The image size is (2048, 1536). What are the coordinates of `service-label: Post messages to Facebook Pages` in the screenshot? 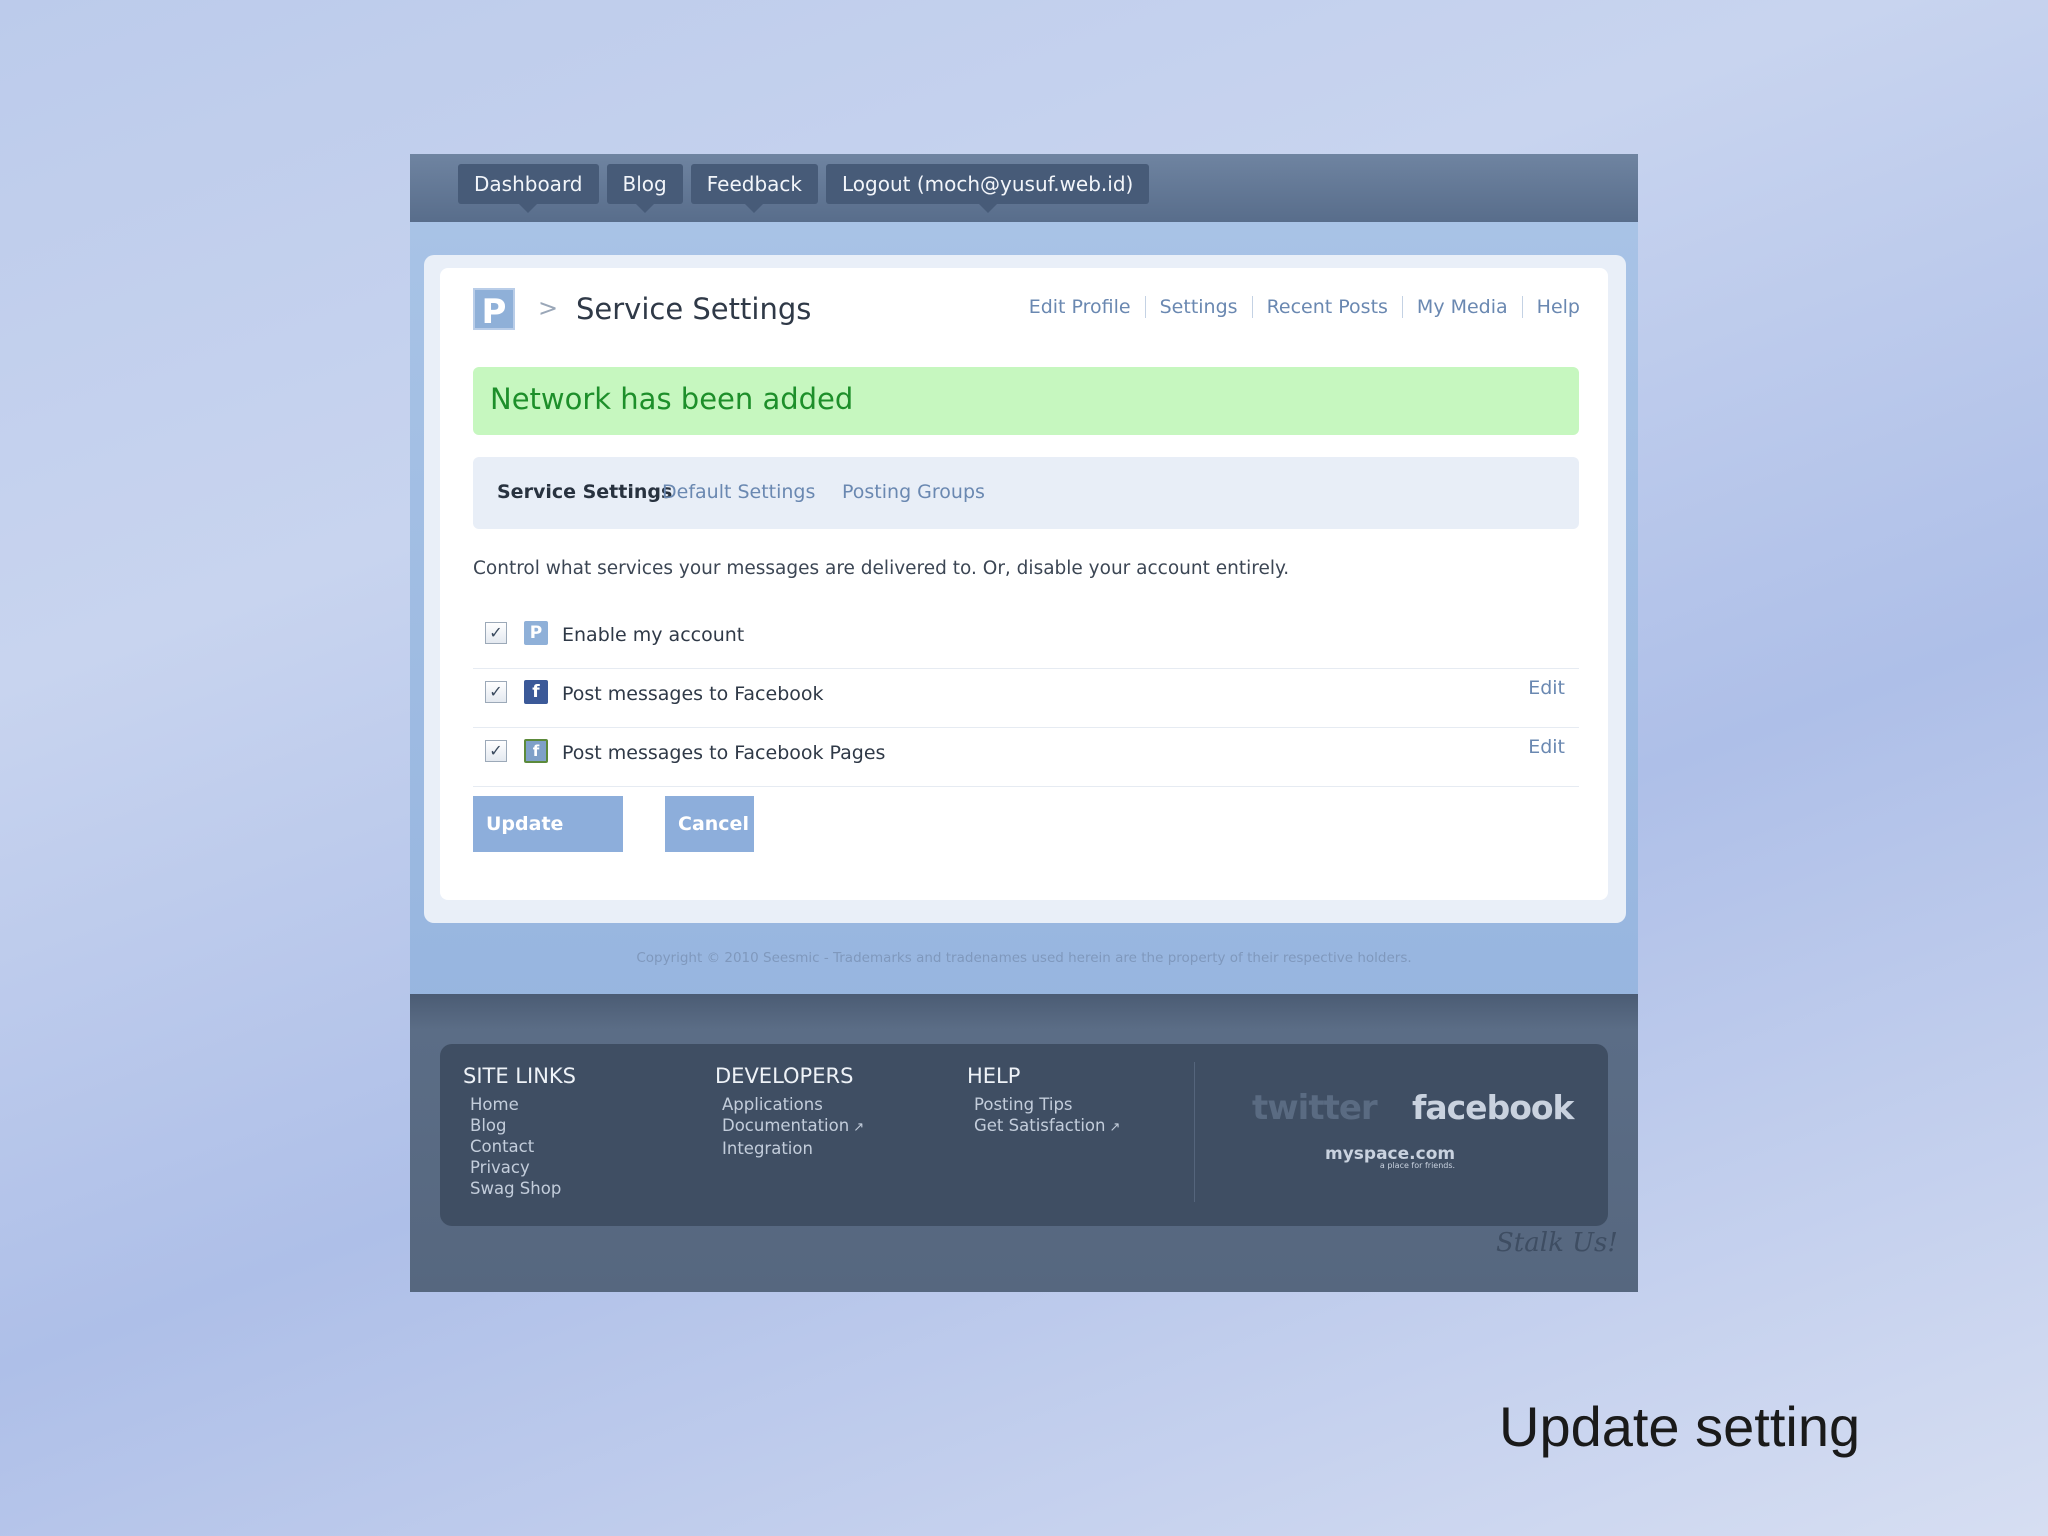 It's located at (724, 753).